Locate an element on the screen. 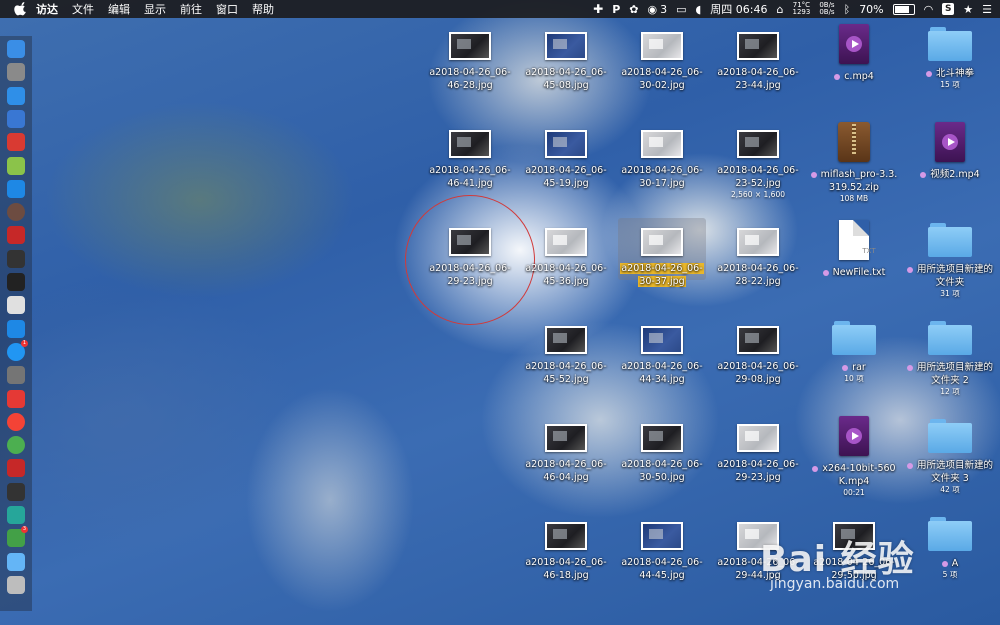 The width and height of the screenshot is (1000, 625). desktop-image-file: a2018-04-26_06- 46-28.jpg is located at coordinates (470, 62).